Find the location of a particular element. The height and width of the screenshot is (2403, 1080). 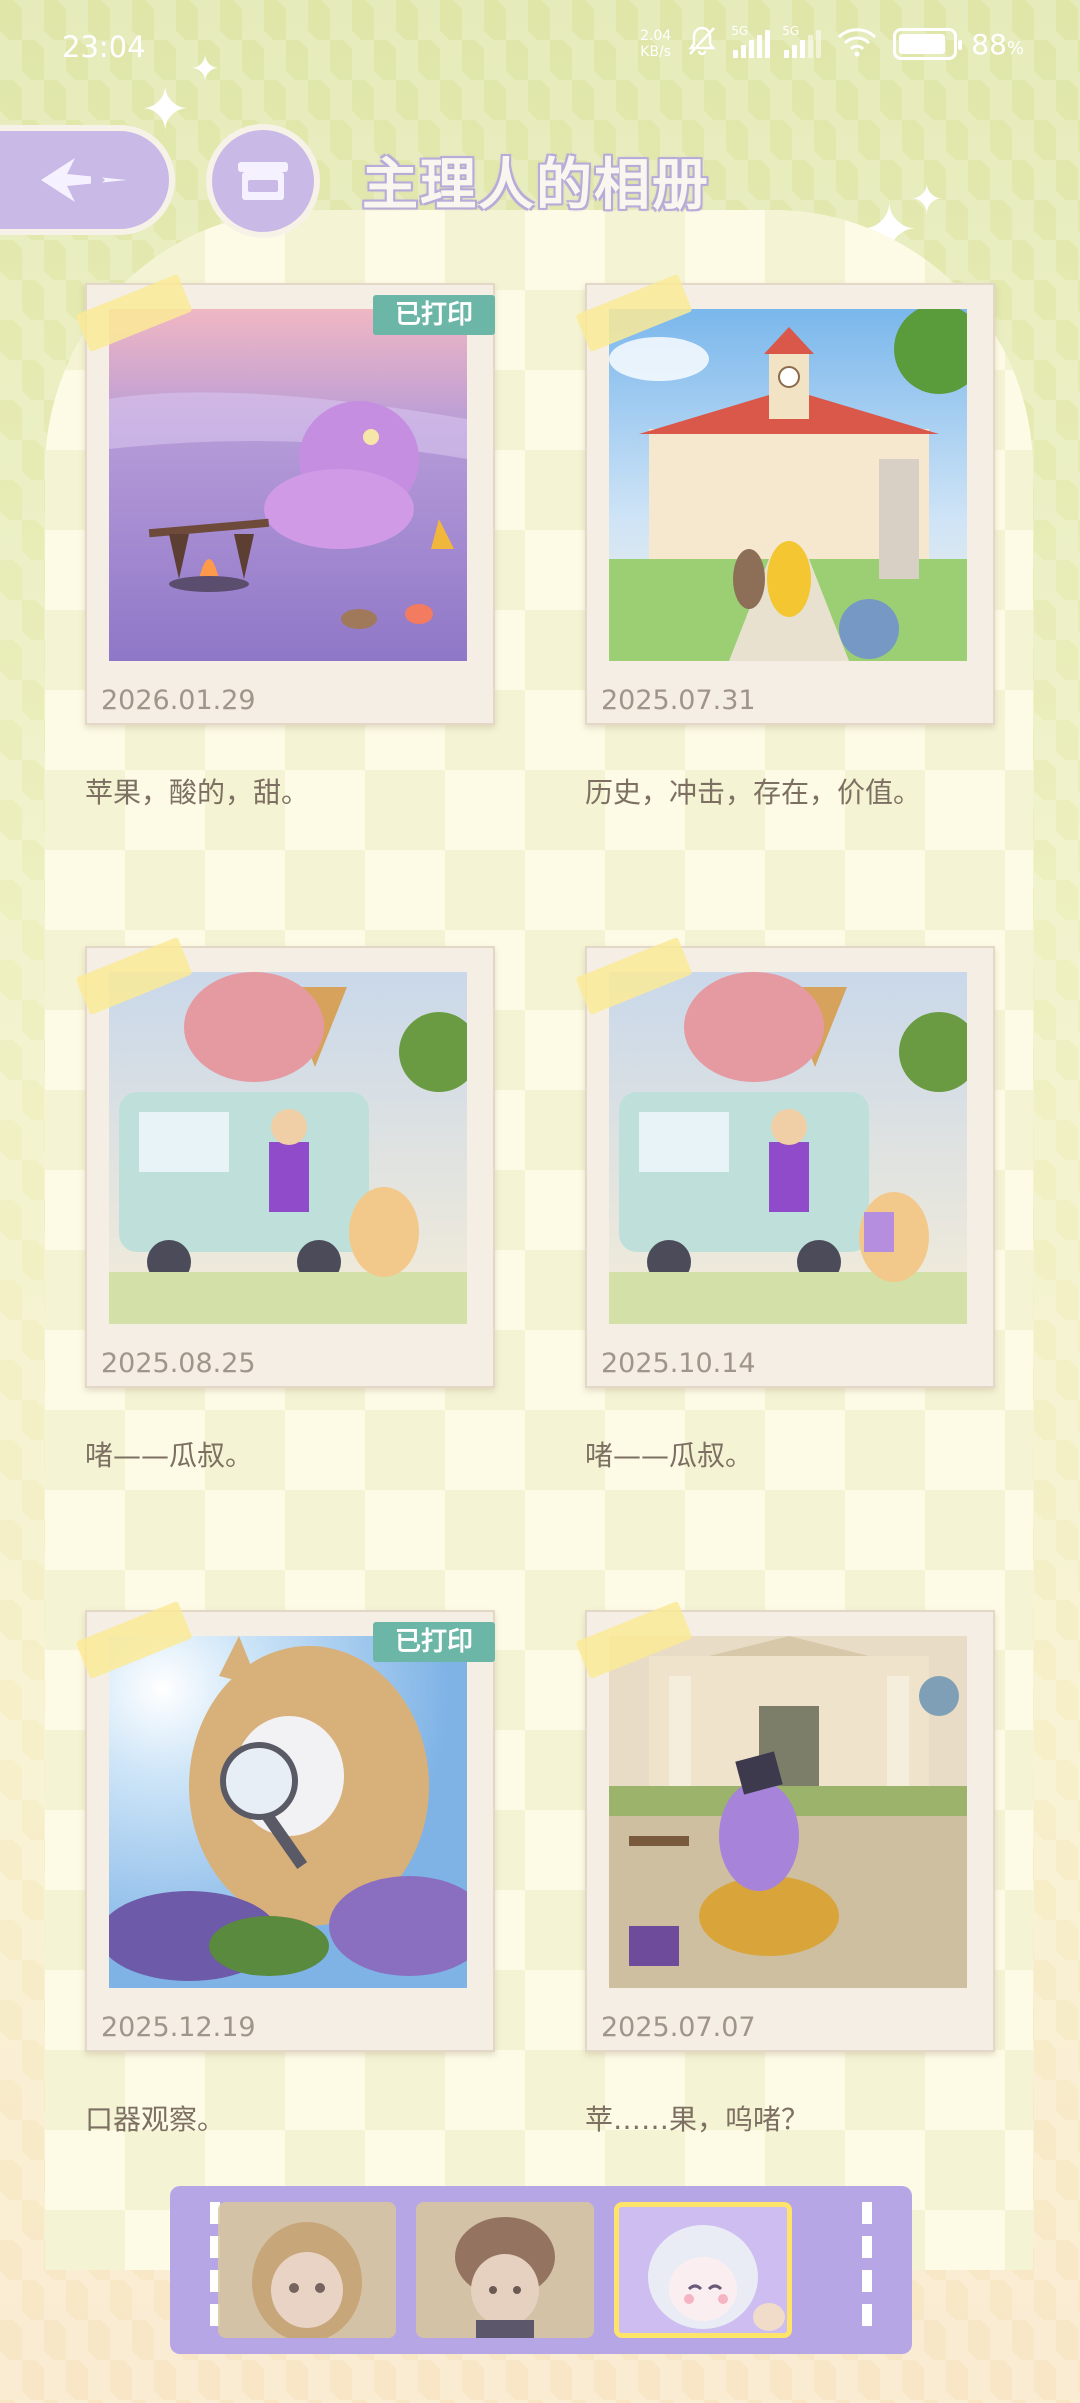

status-time: 23:04 is located at coordinates (104, 47).